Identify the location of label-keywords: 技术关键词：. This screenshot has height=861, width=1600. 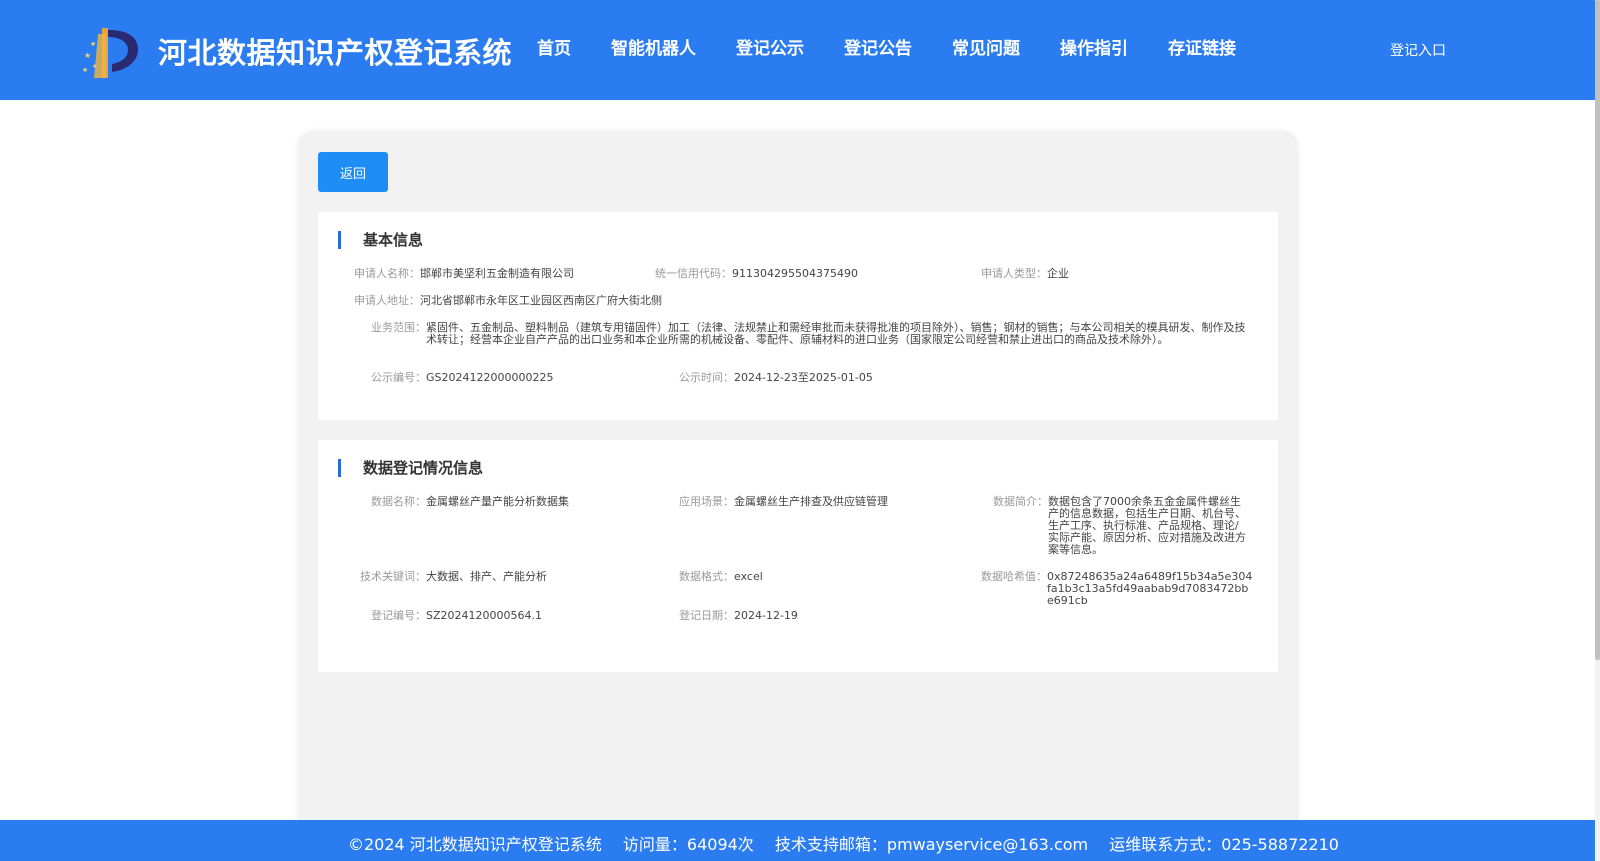
(393, 576).